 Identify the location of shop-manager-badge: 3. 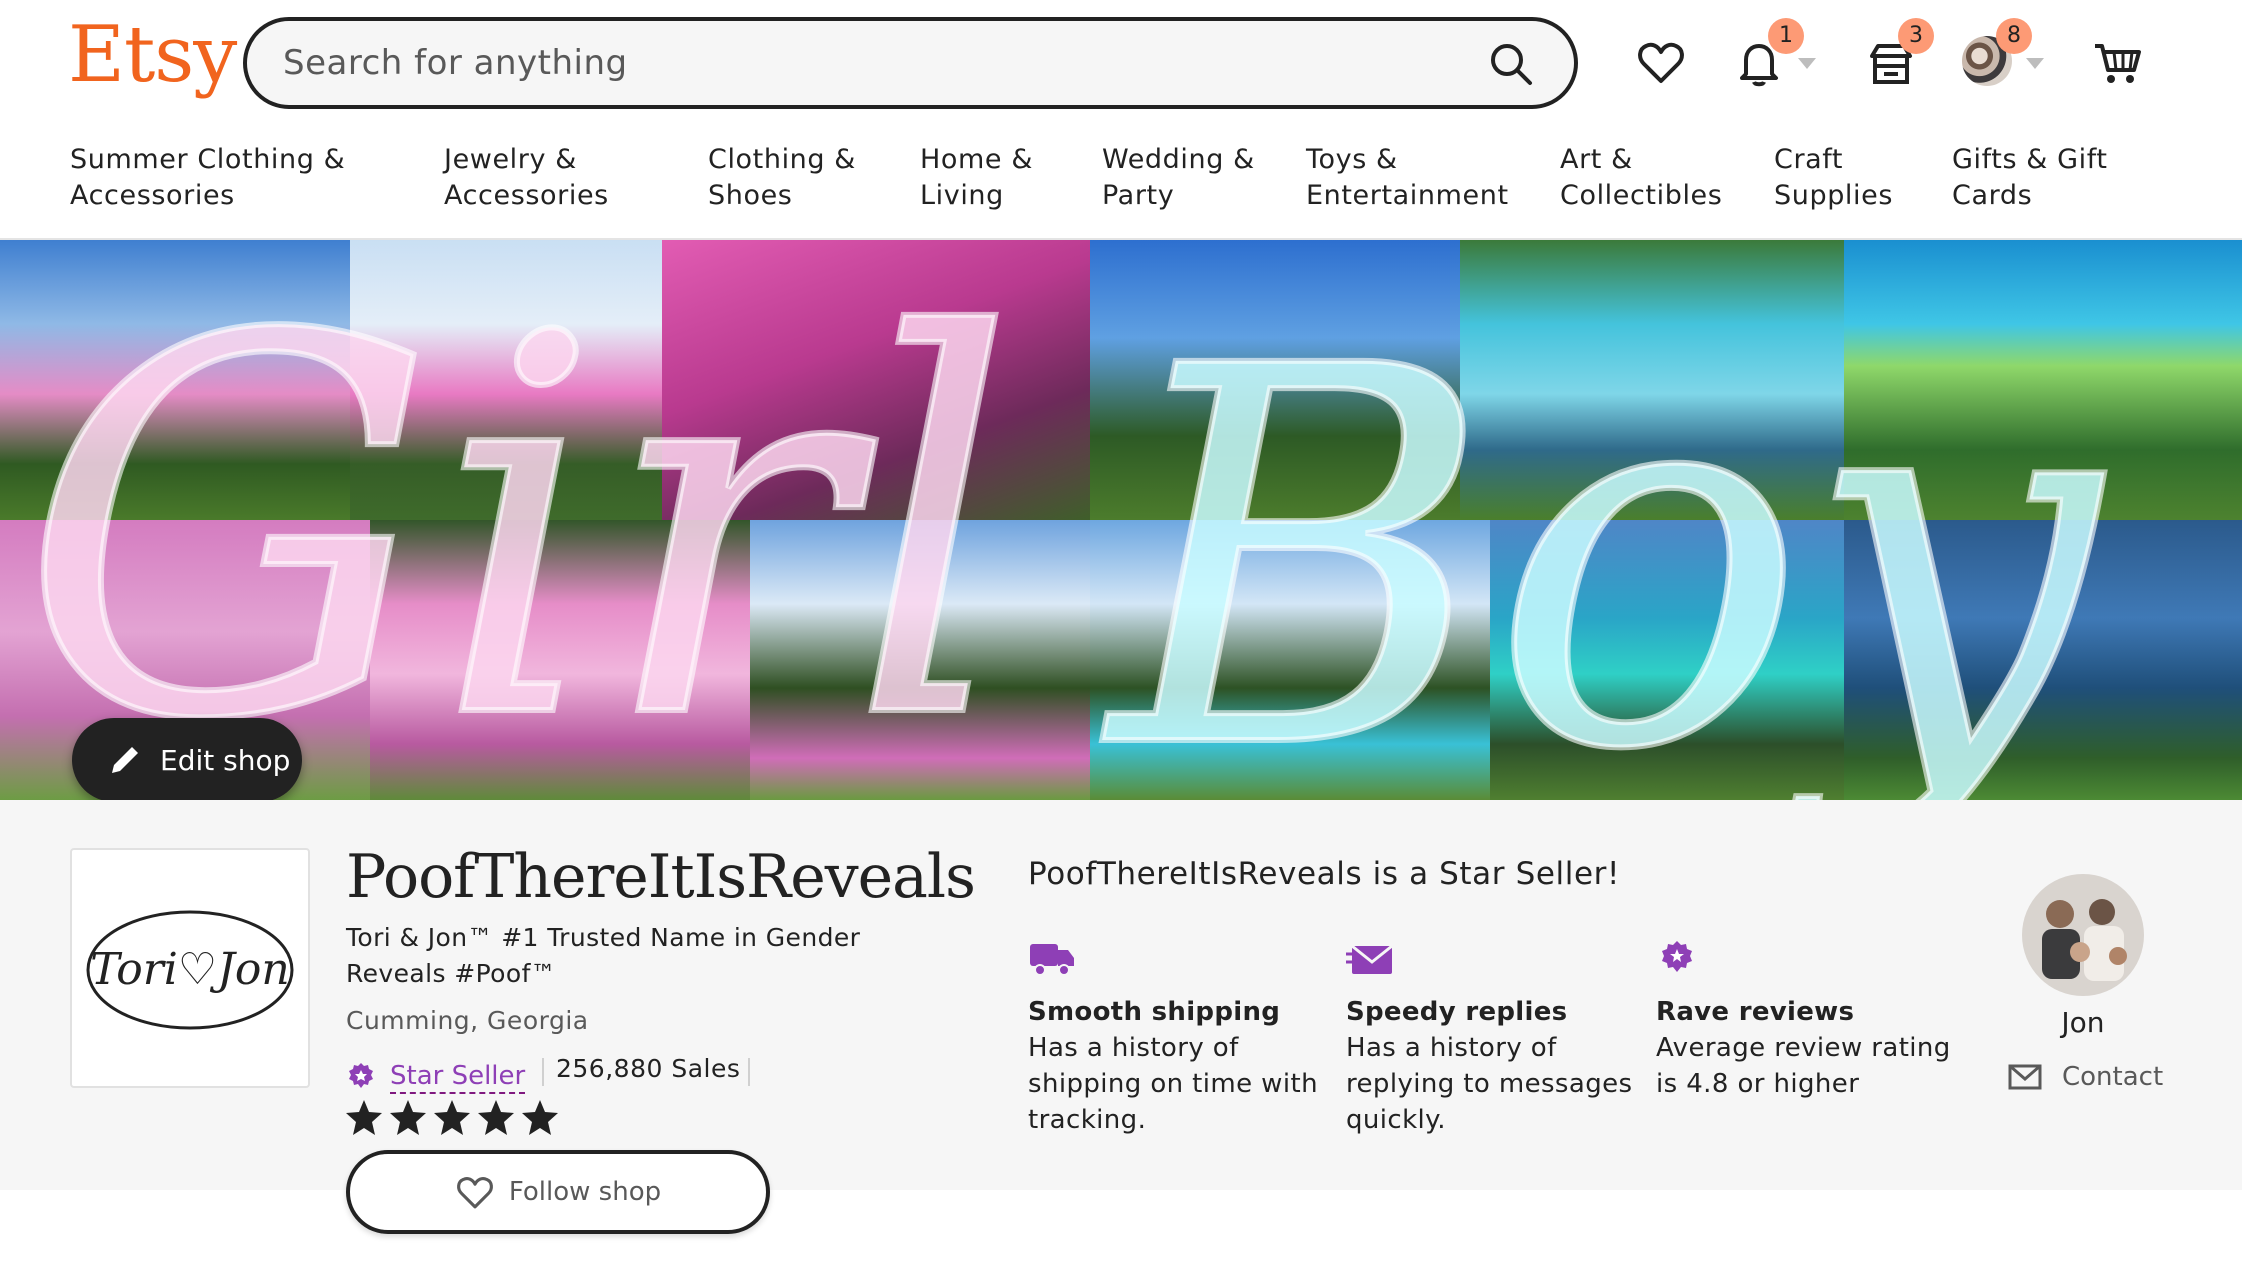
(1916, 36).